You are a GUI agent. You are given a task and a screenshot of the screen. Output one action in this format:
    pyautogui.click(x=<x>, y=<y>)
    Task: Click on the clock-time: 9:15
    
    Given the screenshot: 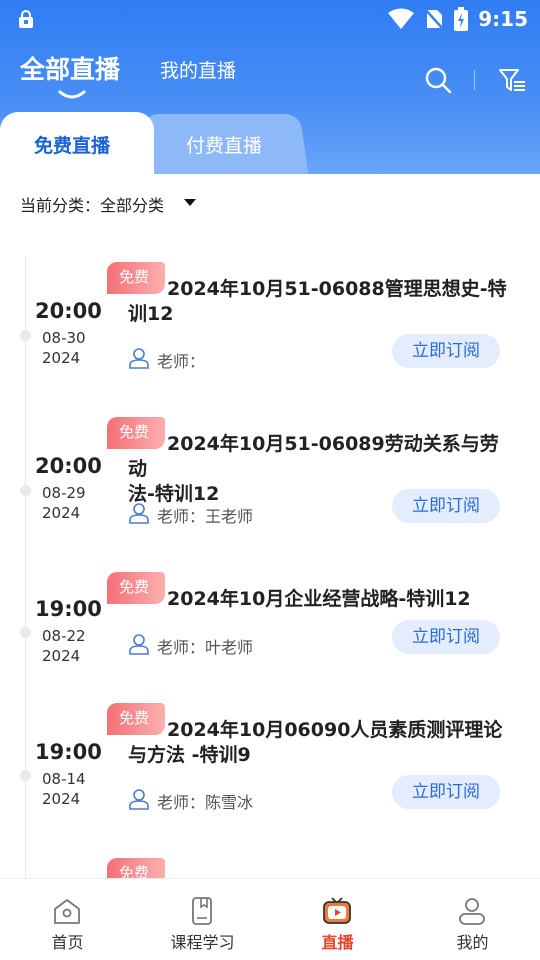 What is the action you would take?
    pyautogui.click(x=503, y=19)
    